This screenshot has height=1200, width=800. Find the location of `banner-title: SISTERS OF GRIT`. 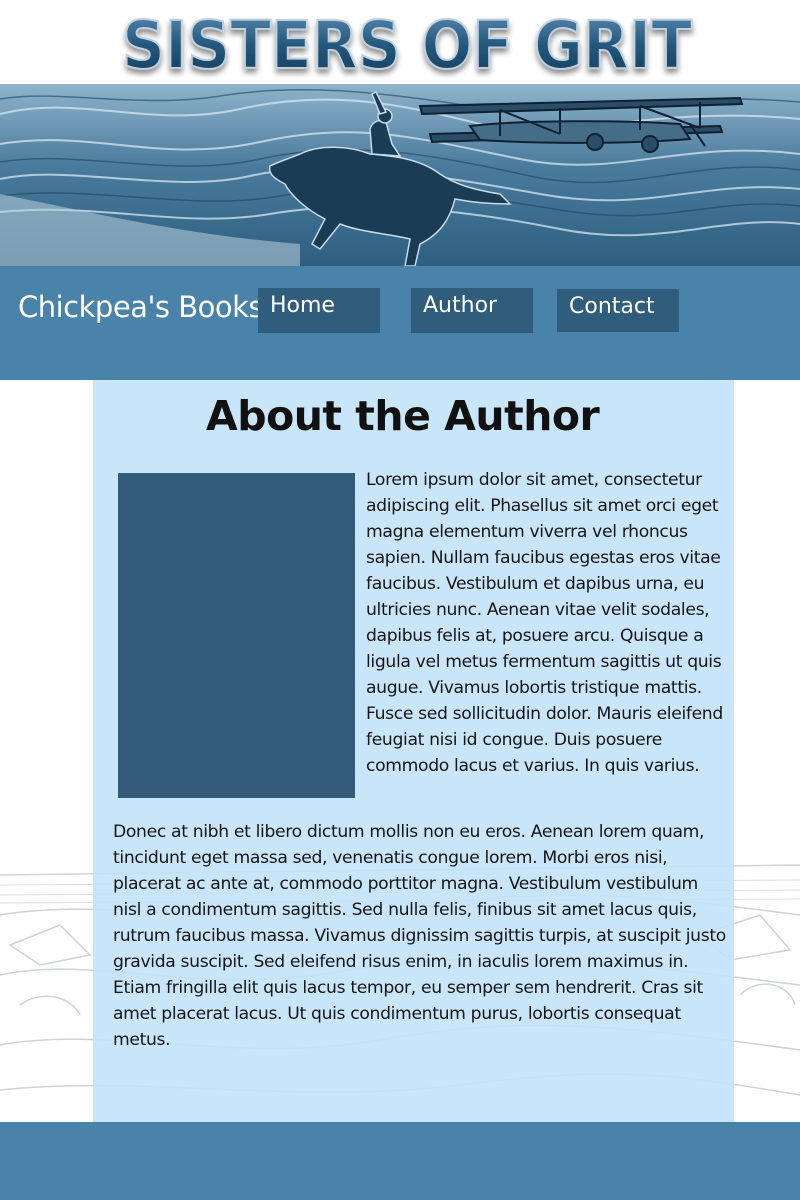

banner-title: SISTERS OF GRIT is located at coordinates (407, 45).